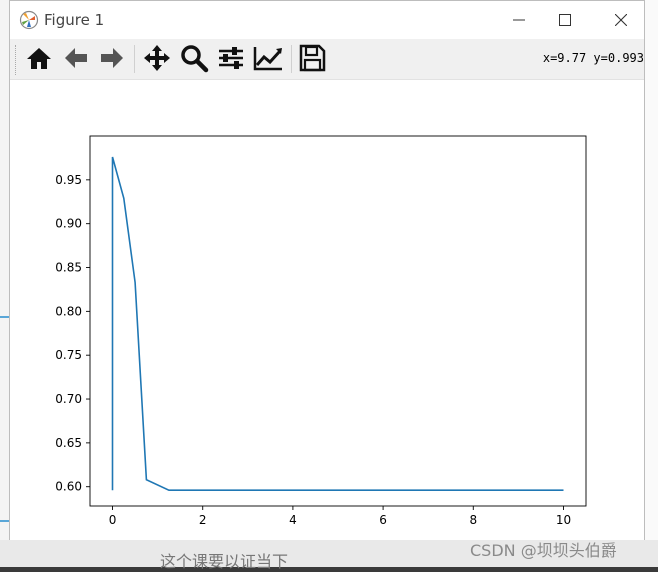 This screenshot has width=658, height=572. I want to click on matplotlib-logo-icon, so click(29, 20).